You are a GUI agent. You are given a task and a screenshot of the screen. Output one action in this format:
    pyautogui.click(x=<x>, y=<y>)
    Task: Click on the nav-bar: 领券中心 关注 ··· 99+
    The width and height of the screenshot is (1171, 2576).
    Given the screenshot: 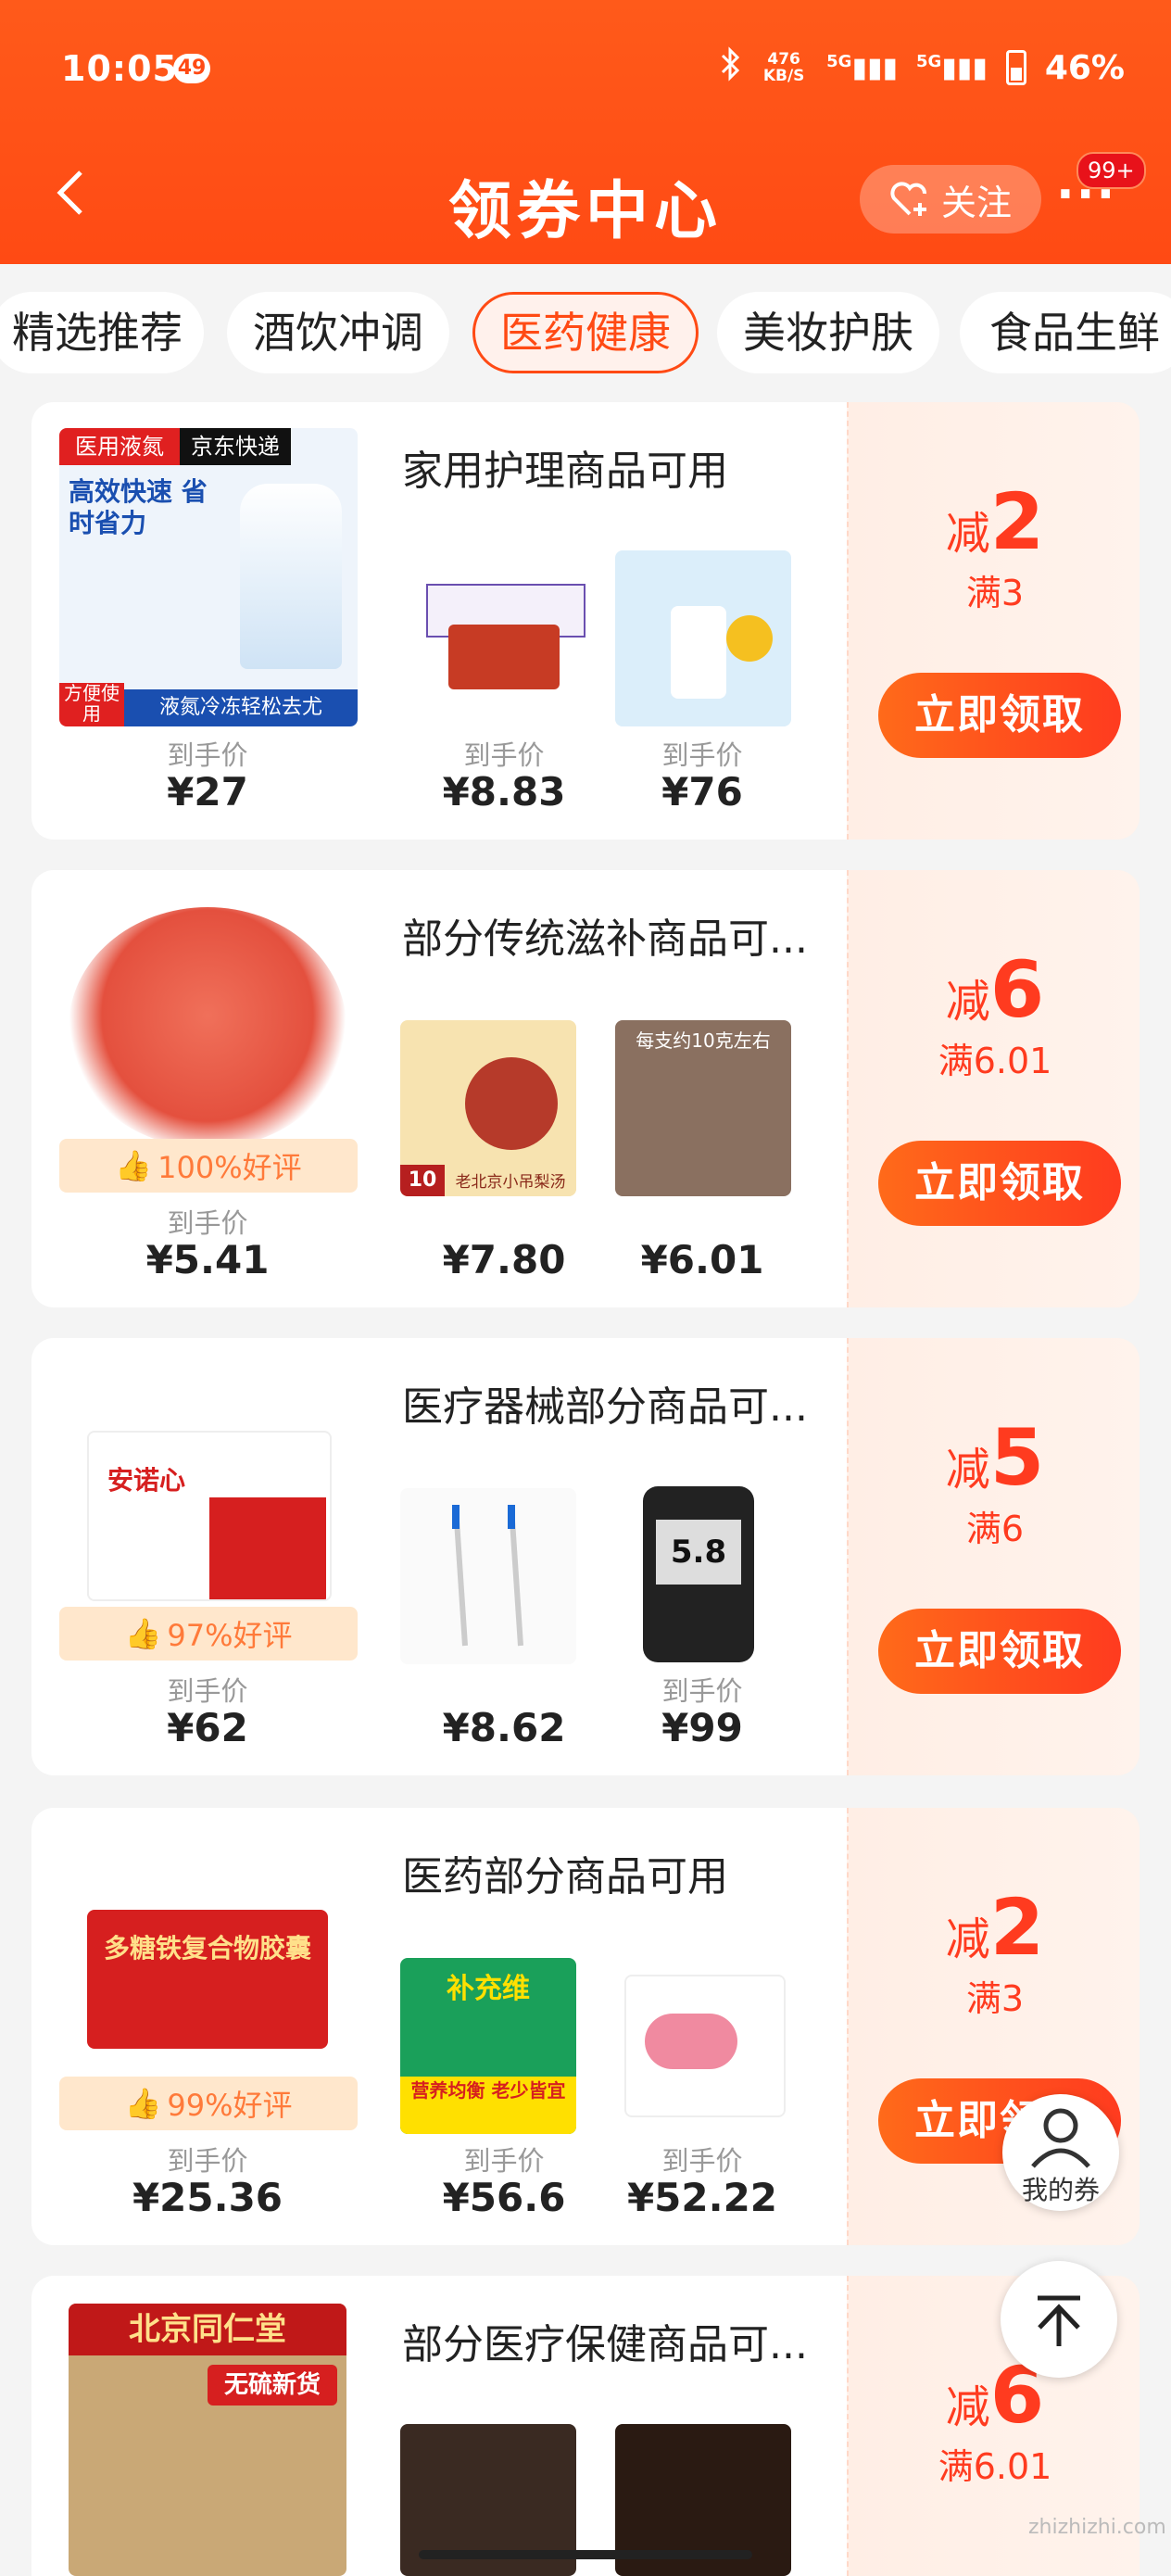 What is the action you would take?
    pyautogui.click(x=585, y=199)
    